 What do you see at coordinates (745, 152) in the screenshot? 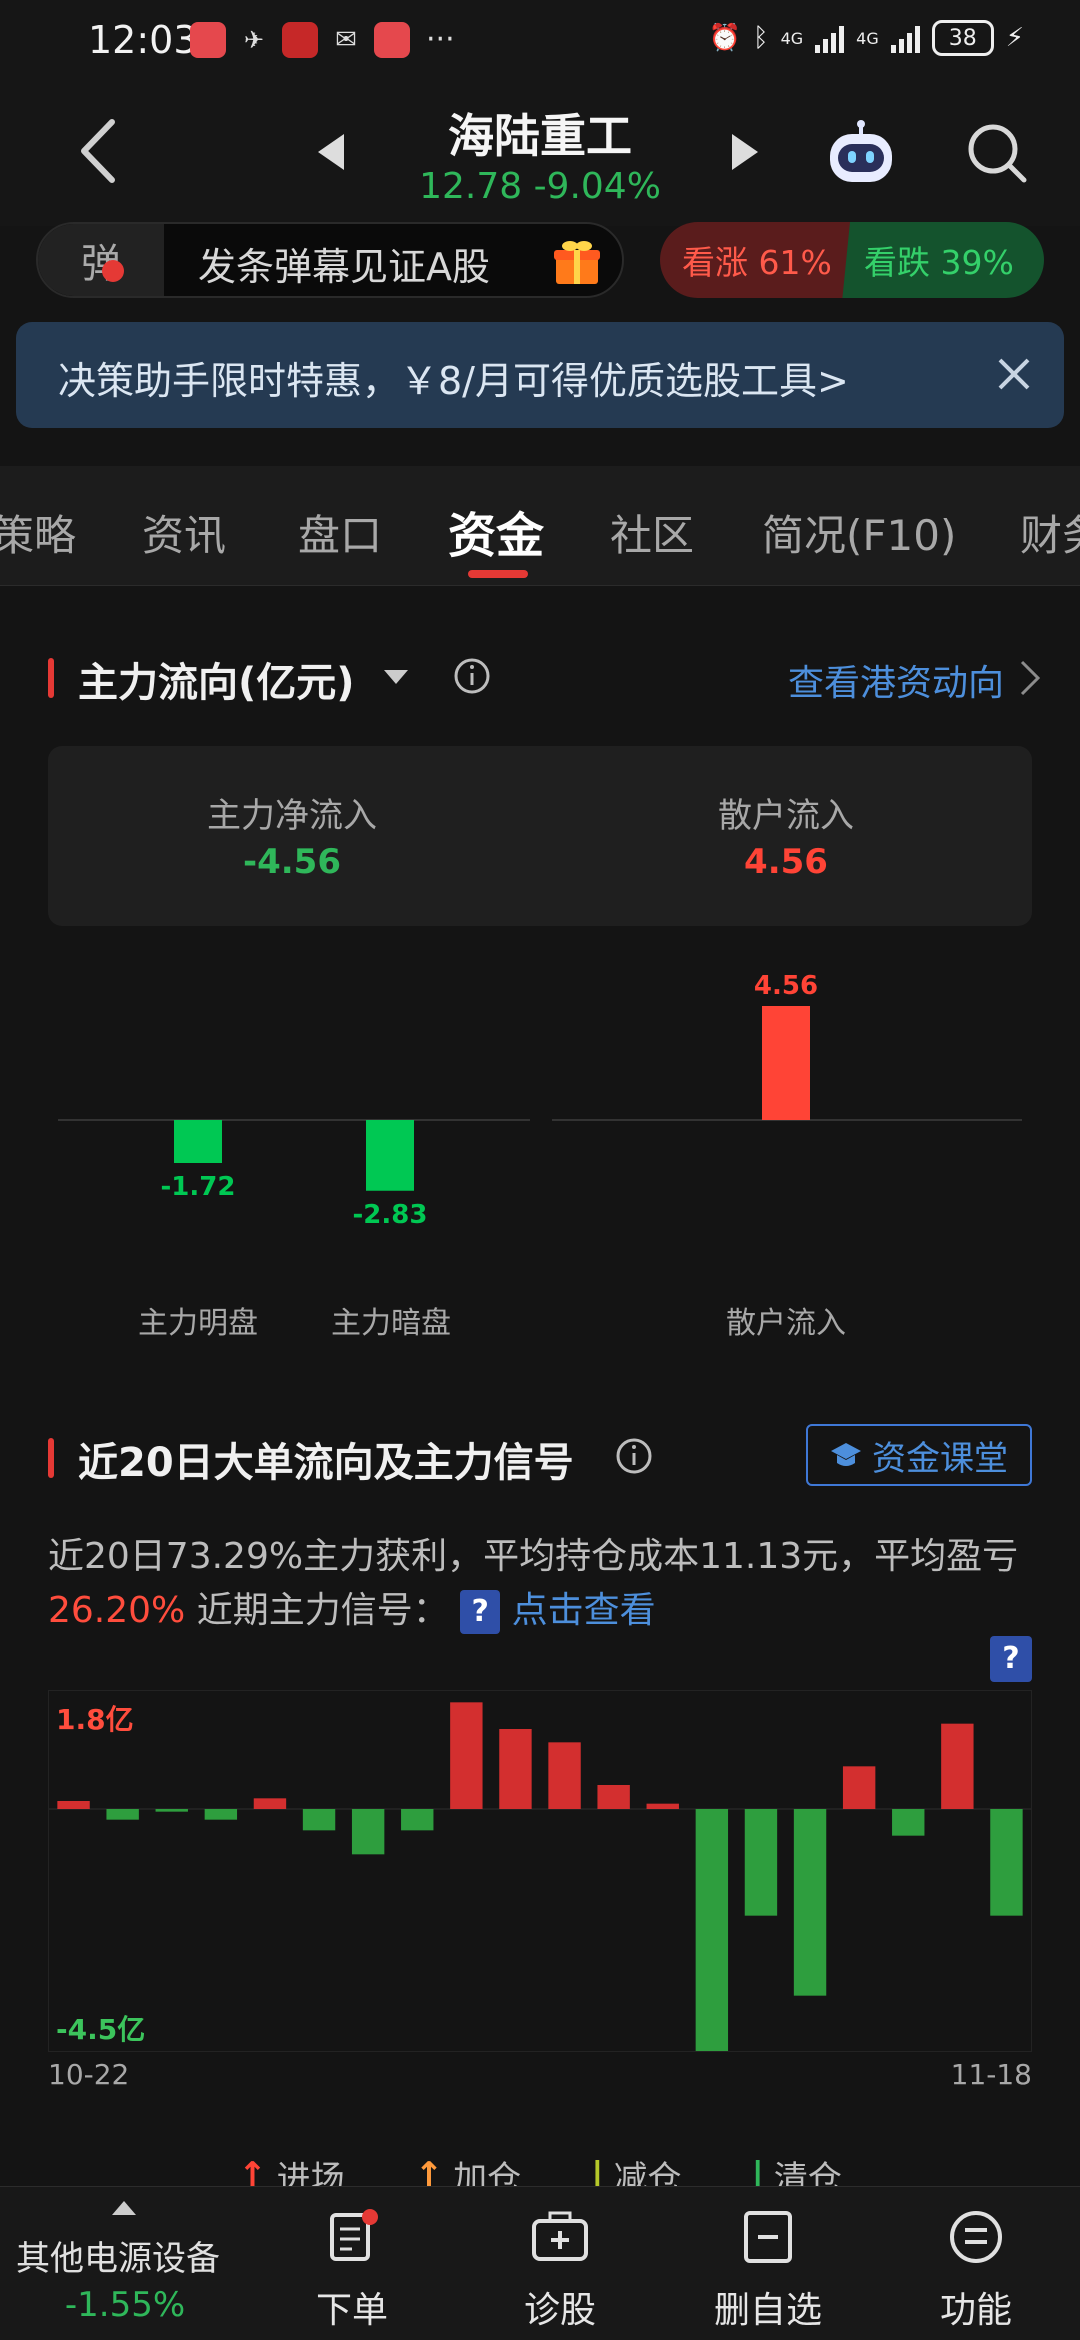
I see `next-stock-button` at bounding box center [745, 152].